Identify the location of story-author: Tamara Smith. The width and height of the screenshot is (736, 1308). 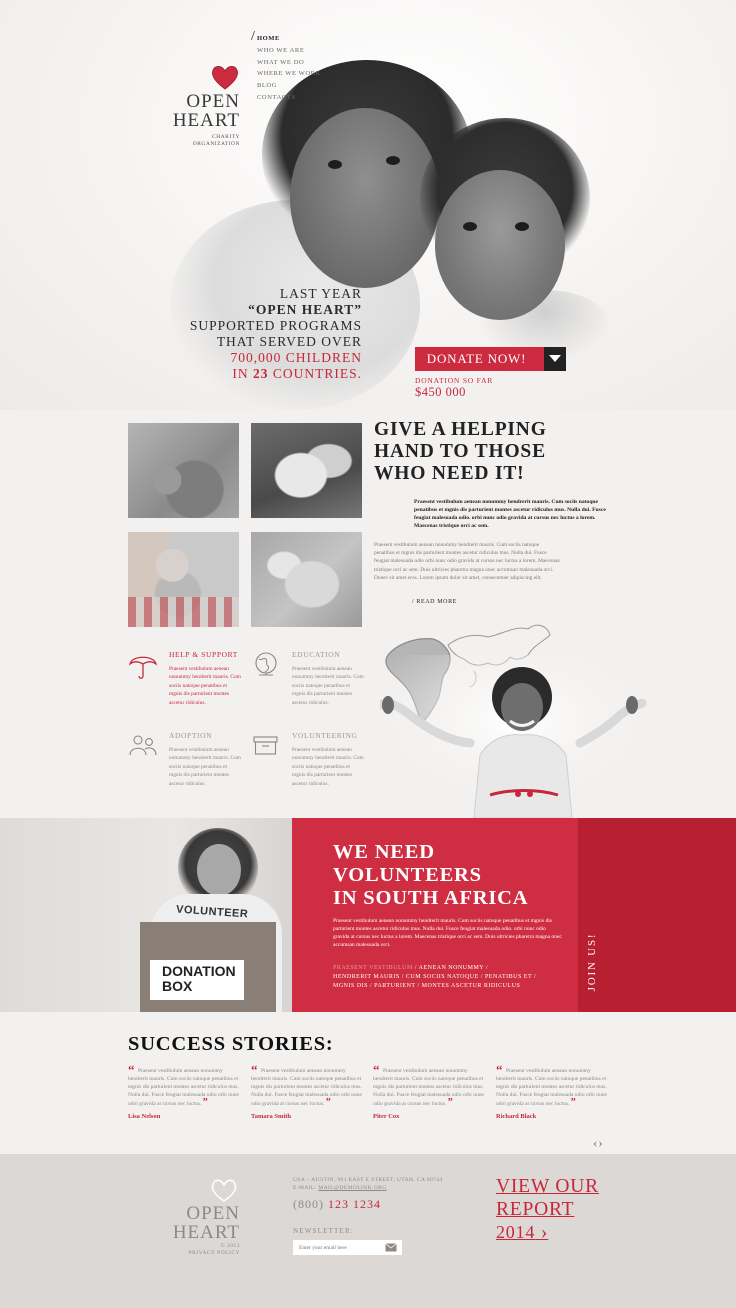
(271, 1117).